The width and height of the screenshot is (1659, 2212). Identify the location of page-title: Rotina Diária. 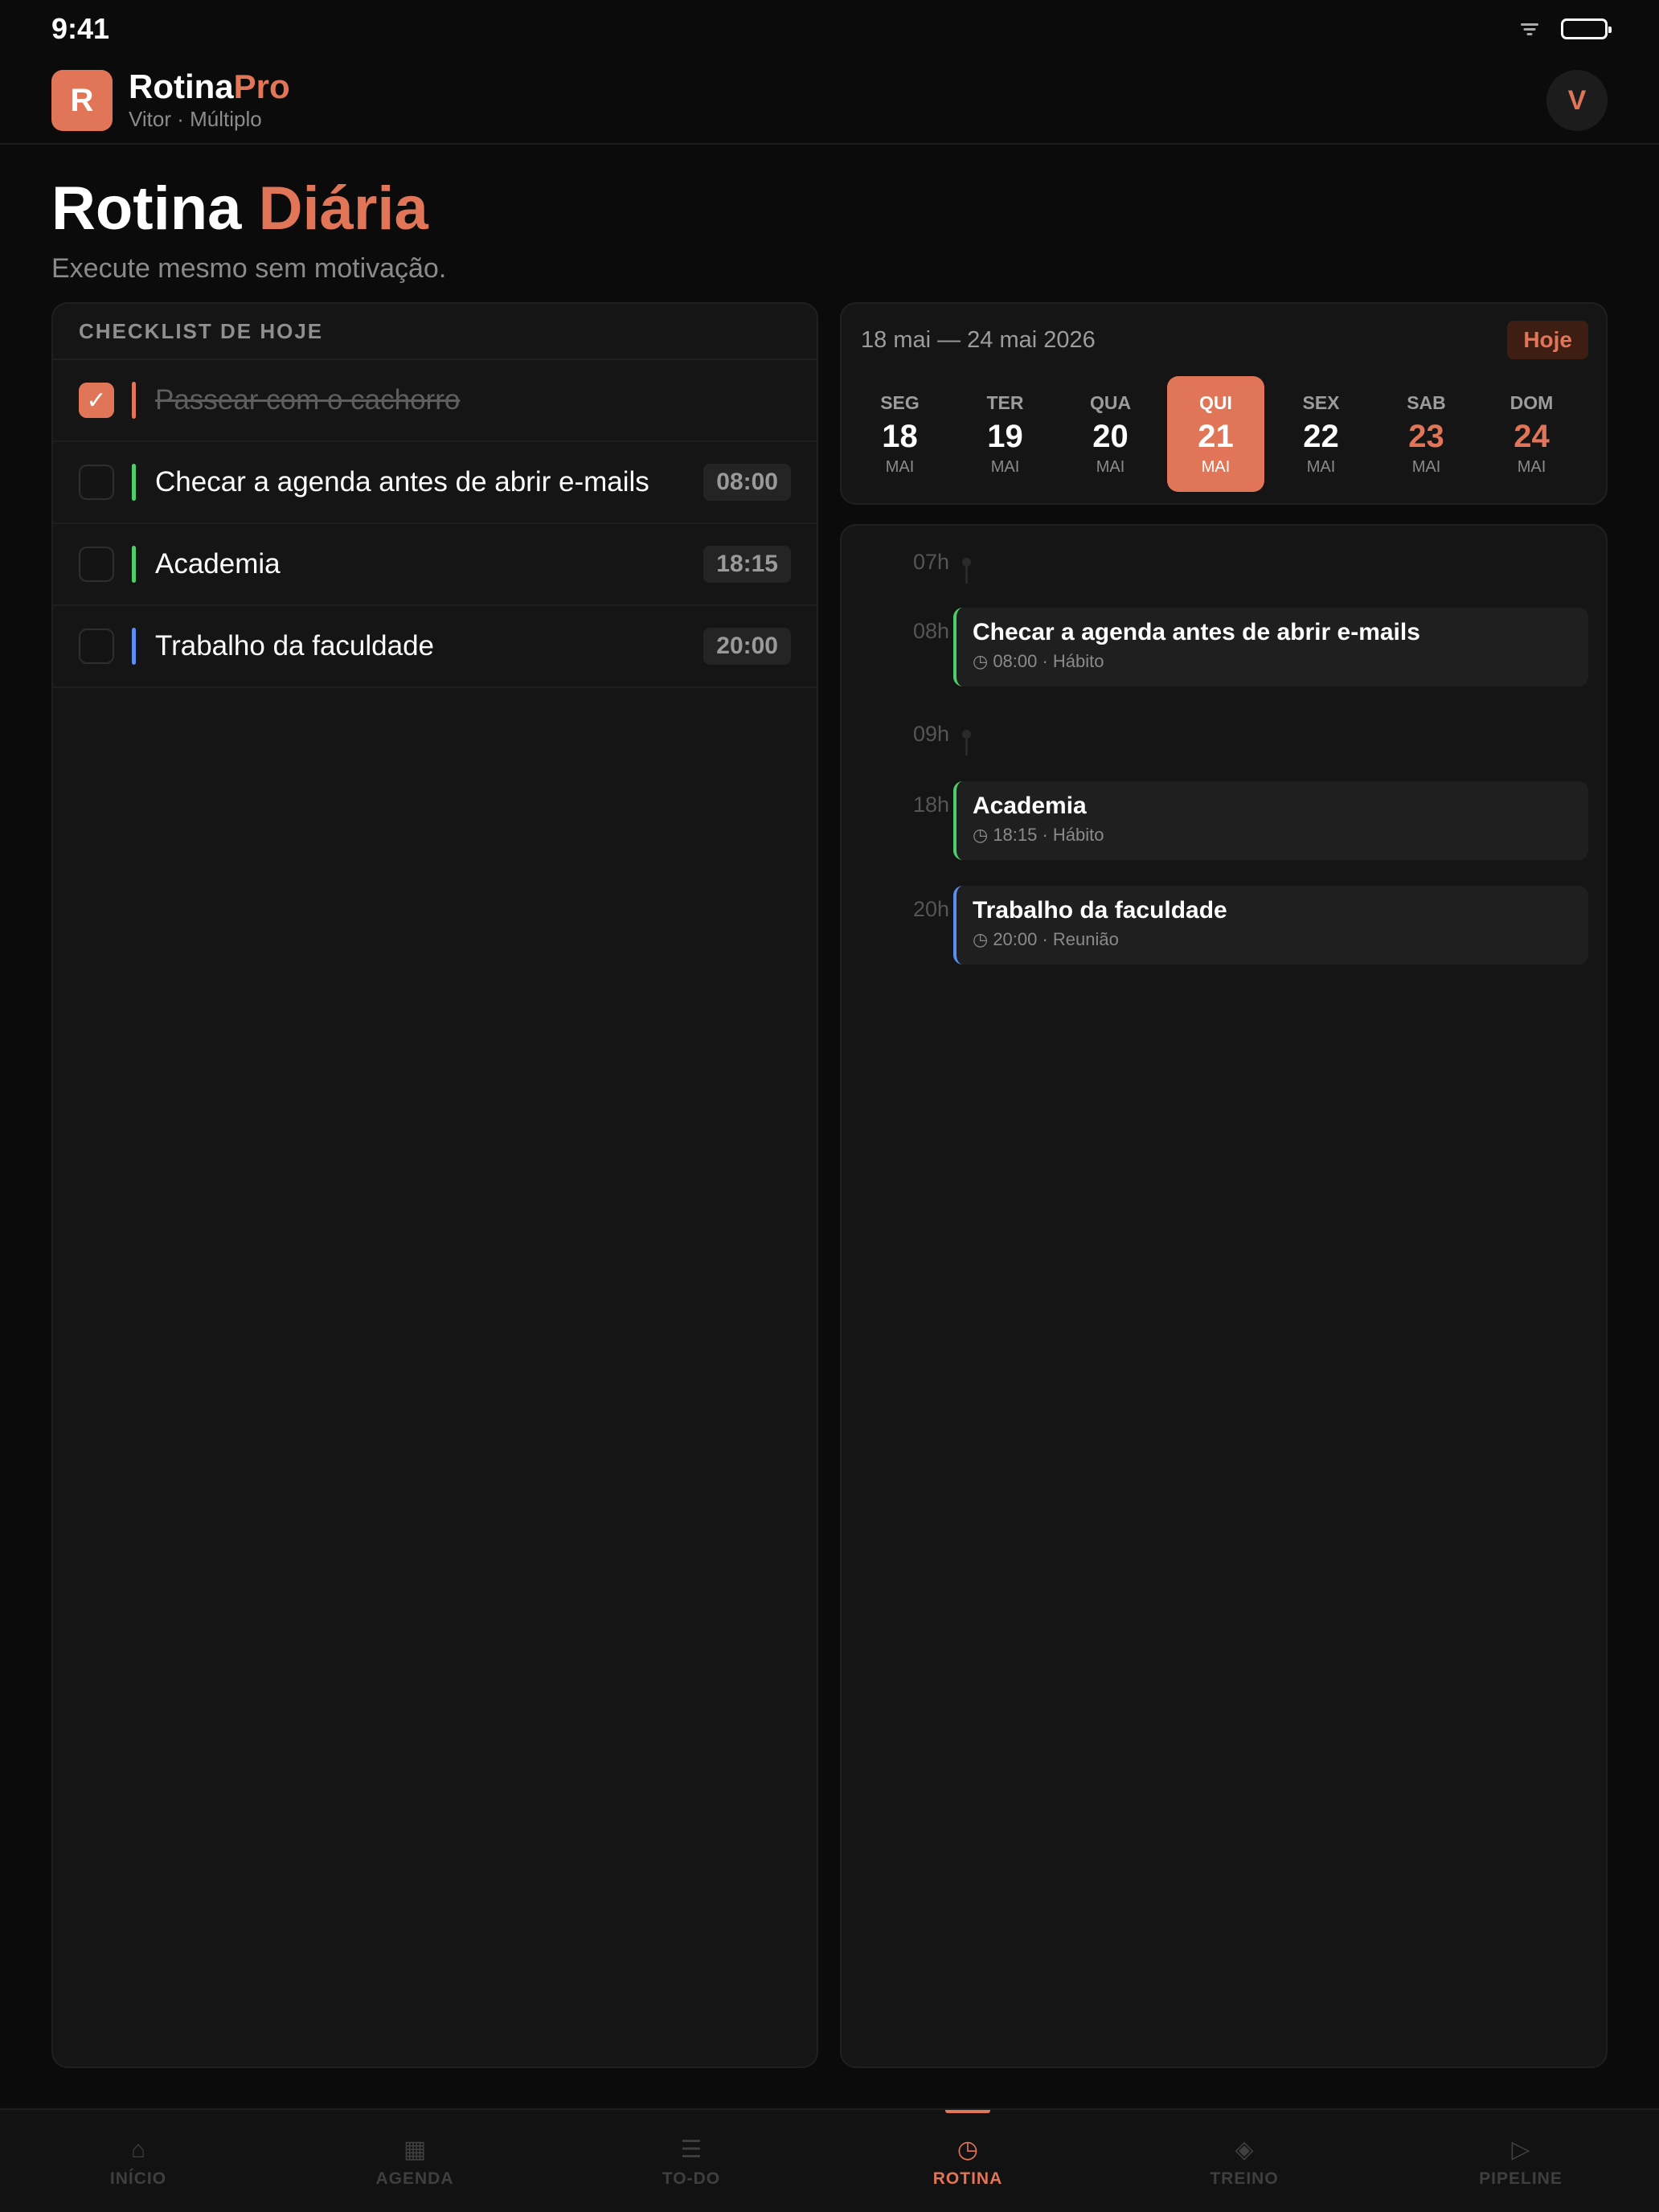
(239, 209).